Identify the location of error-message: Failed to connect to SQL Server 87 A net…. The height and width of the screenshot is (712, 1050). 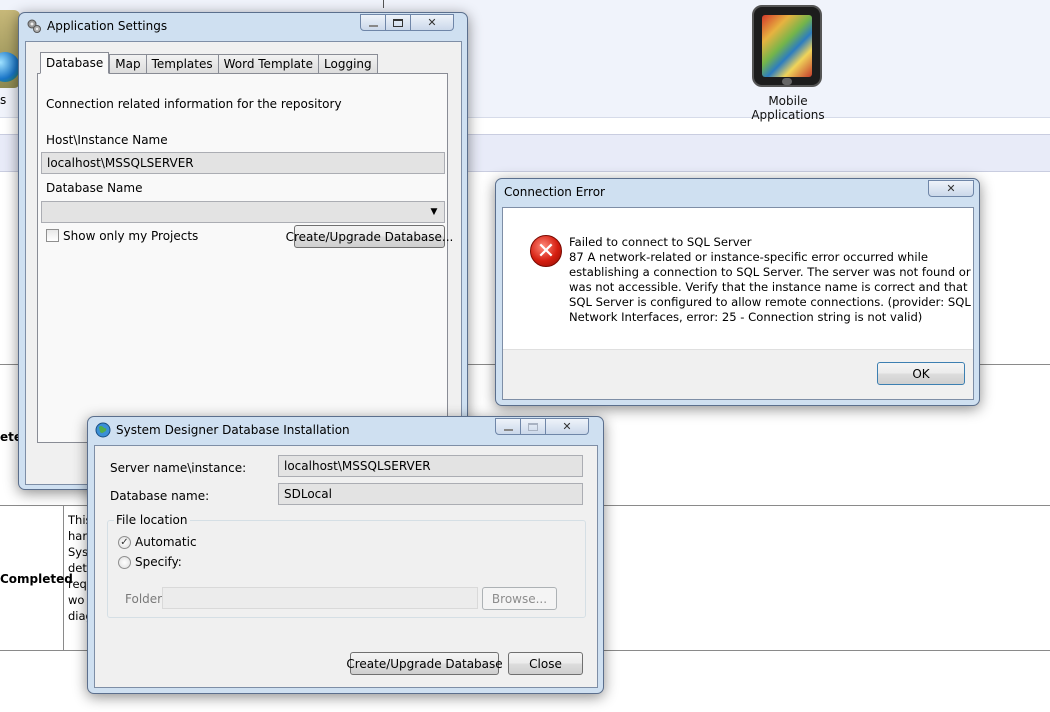
(770, 279).